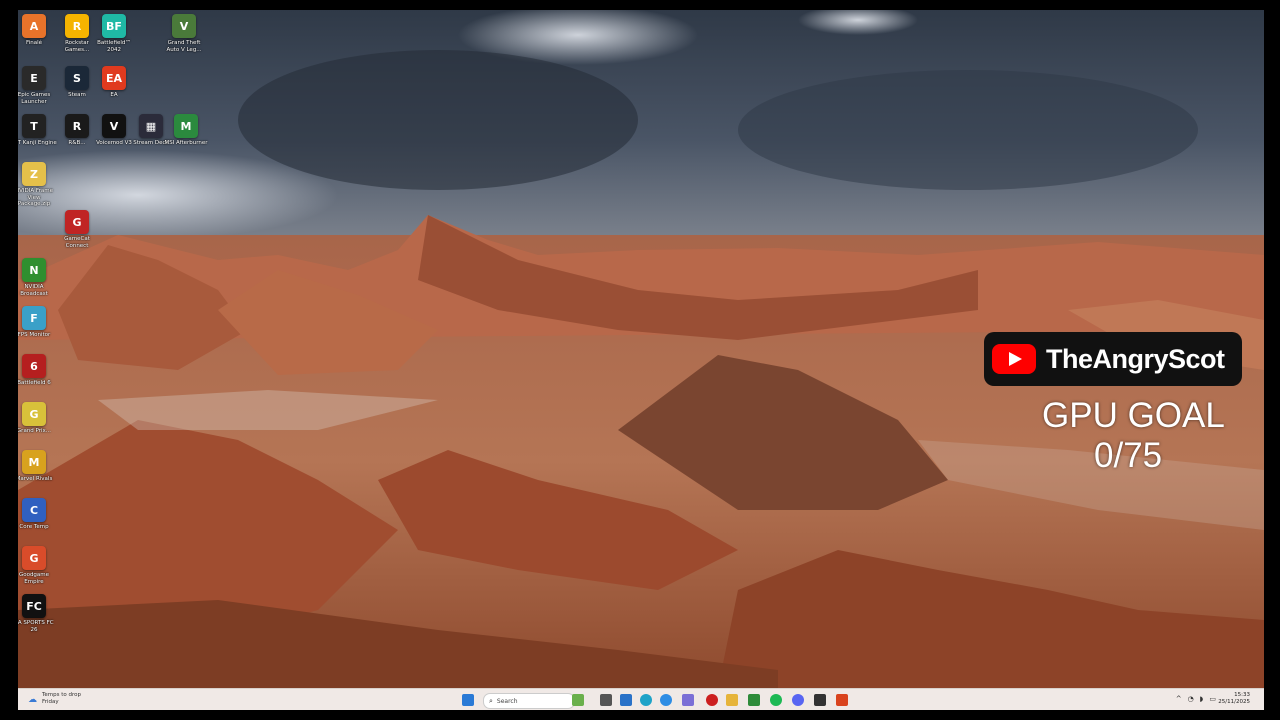 The height and width of the screenshot is (720, 1280). Describe the element at coordinates (151, 126) in the screenshot. I see `app-icon: ▦` at that location.